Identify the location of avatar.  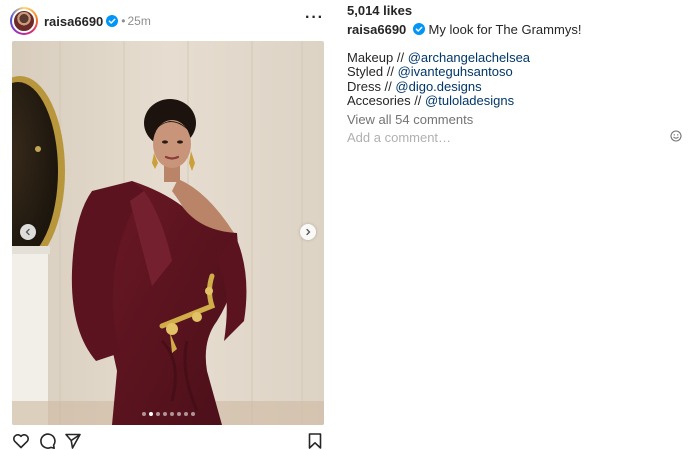
(24, 21).